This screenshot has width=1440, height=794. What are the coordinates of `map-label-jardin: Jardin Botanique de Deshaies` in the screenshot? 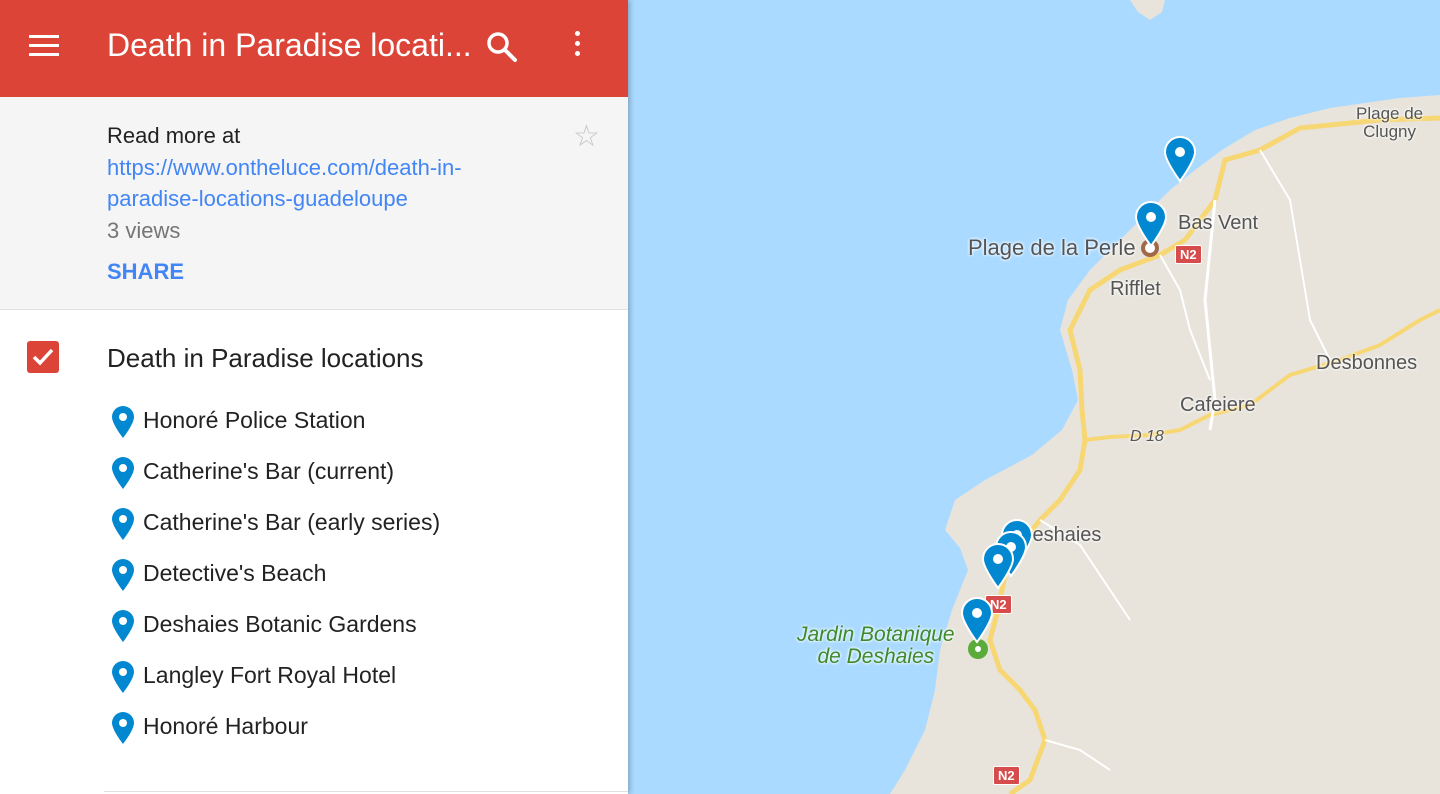 It's located at (876, 645).